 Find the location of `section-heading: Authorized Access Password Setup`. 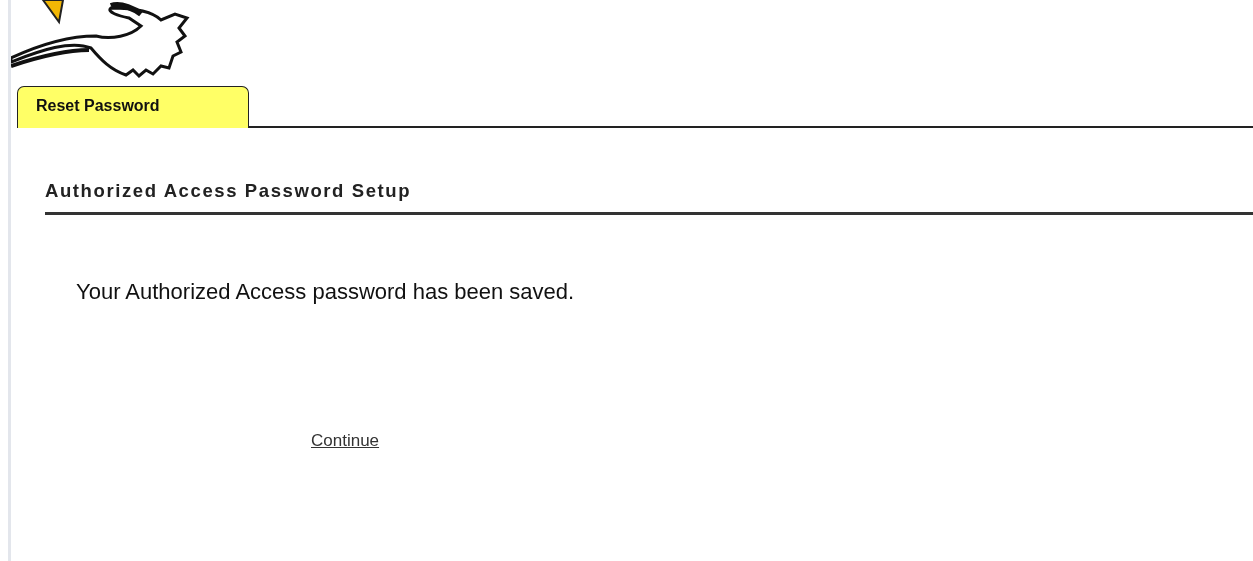

section-heading: Authorized Access Password Setup is located at coordinates (649, 197).